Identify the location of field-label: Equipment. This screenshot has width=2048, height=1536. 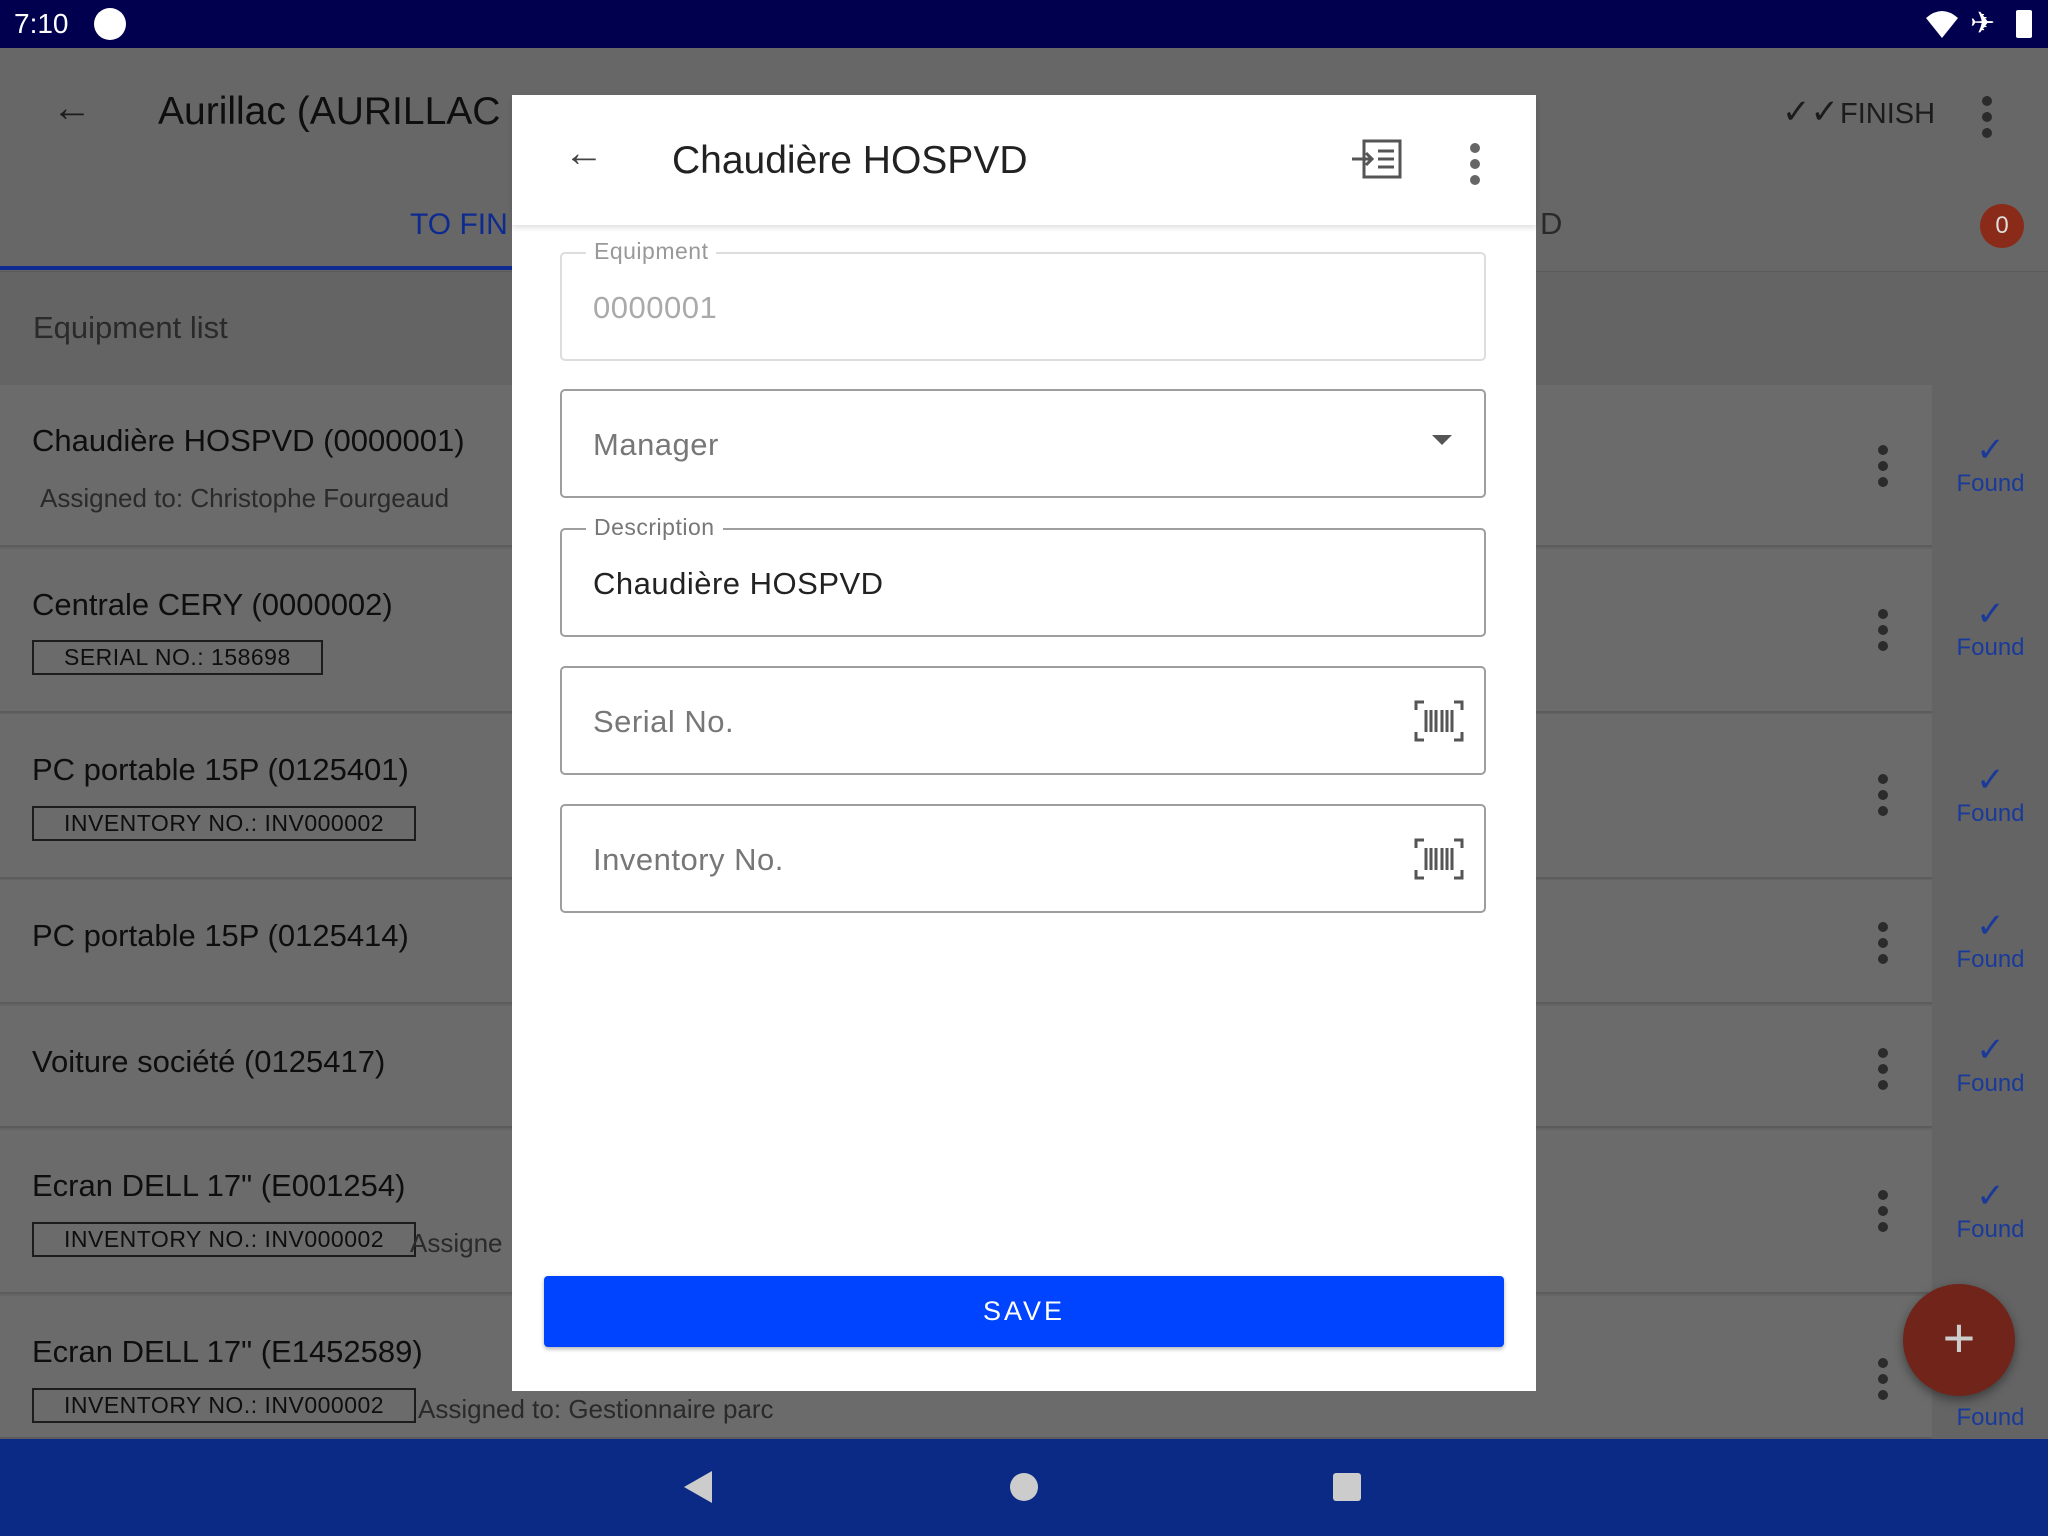
(651, 251).